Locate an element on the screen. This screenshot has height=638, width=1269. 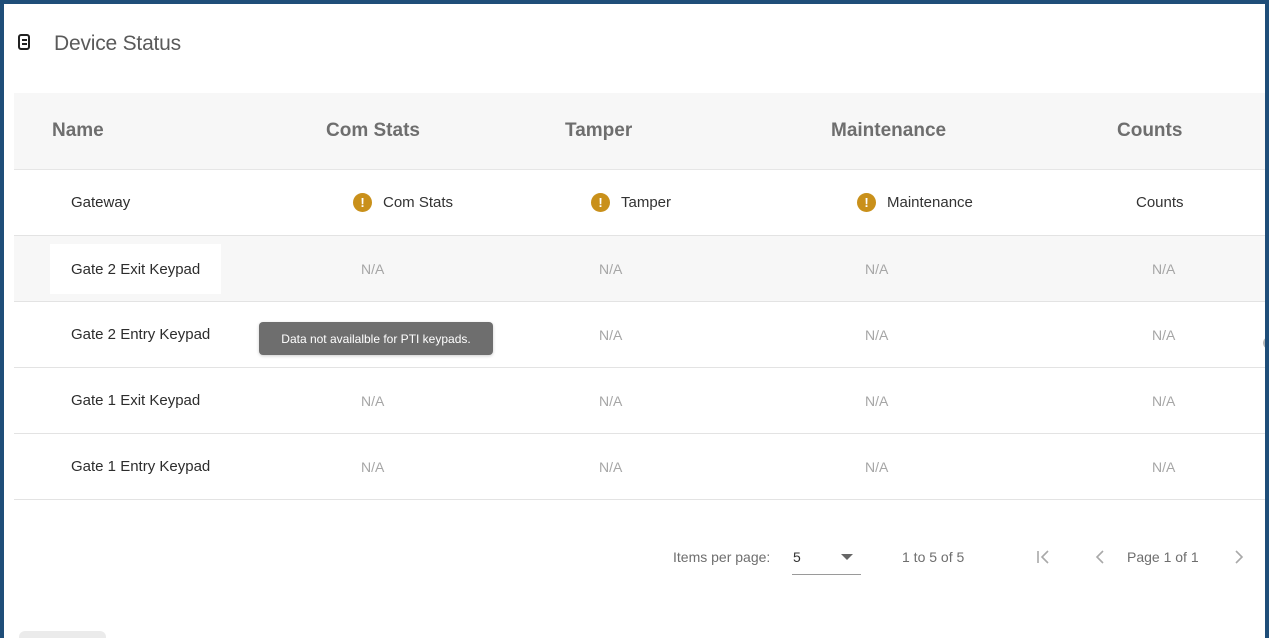
panel-header: Device Status is located at coordinates (96, 44).